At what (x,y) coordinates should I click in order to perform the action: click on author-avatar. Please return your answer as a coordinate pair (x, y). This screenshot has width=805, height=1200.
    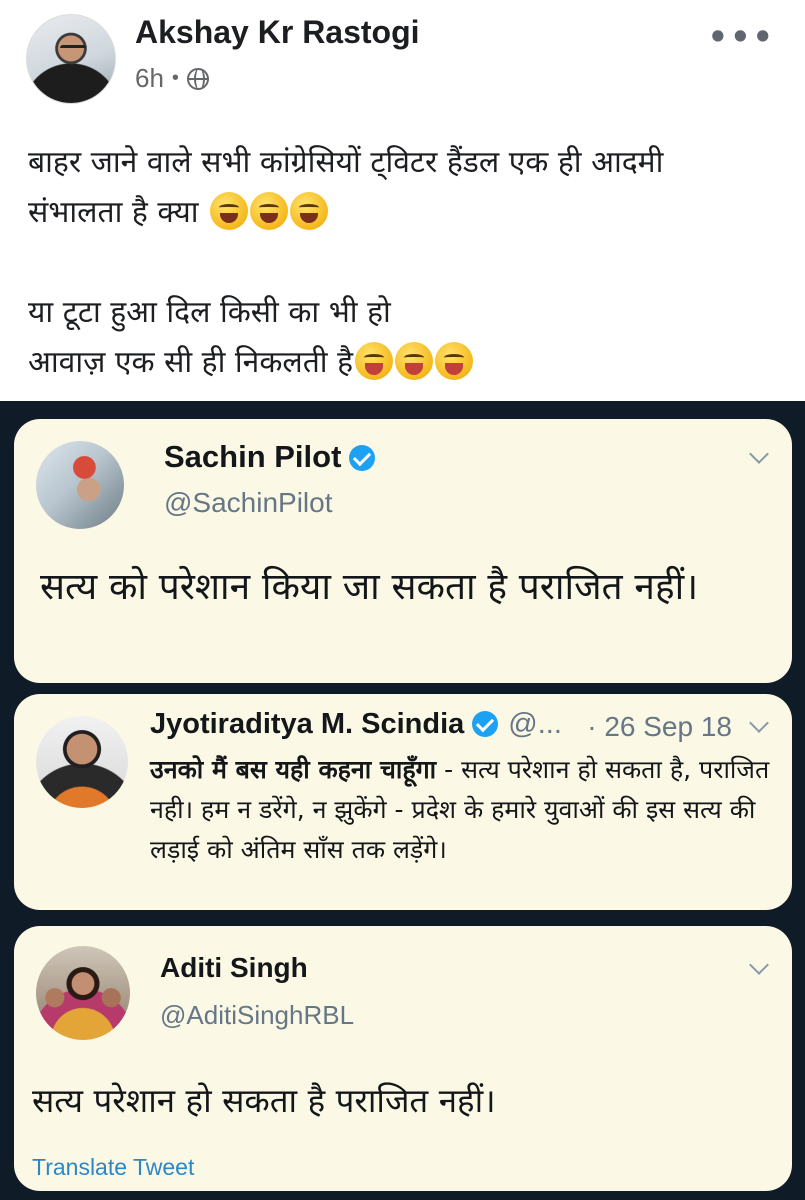
    Looking at the image, I should click on (71, 59).